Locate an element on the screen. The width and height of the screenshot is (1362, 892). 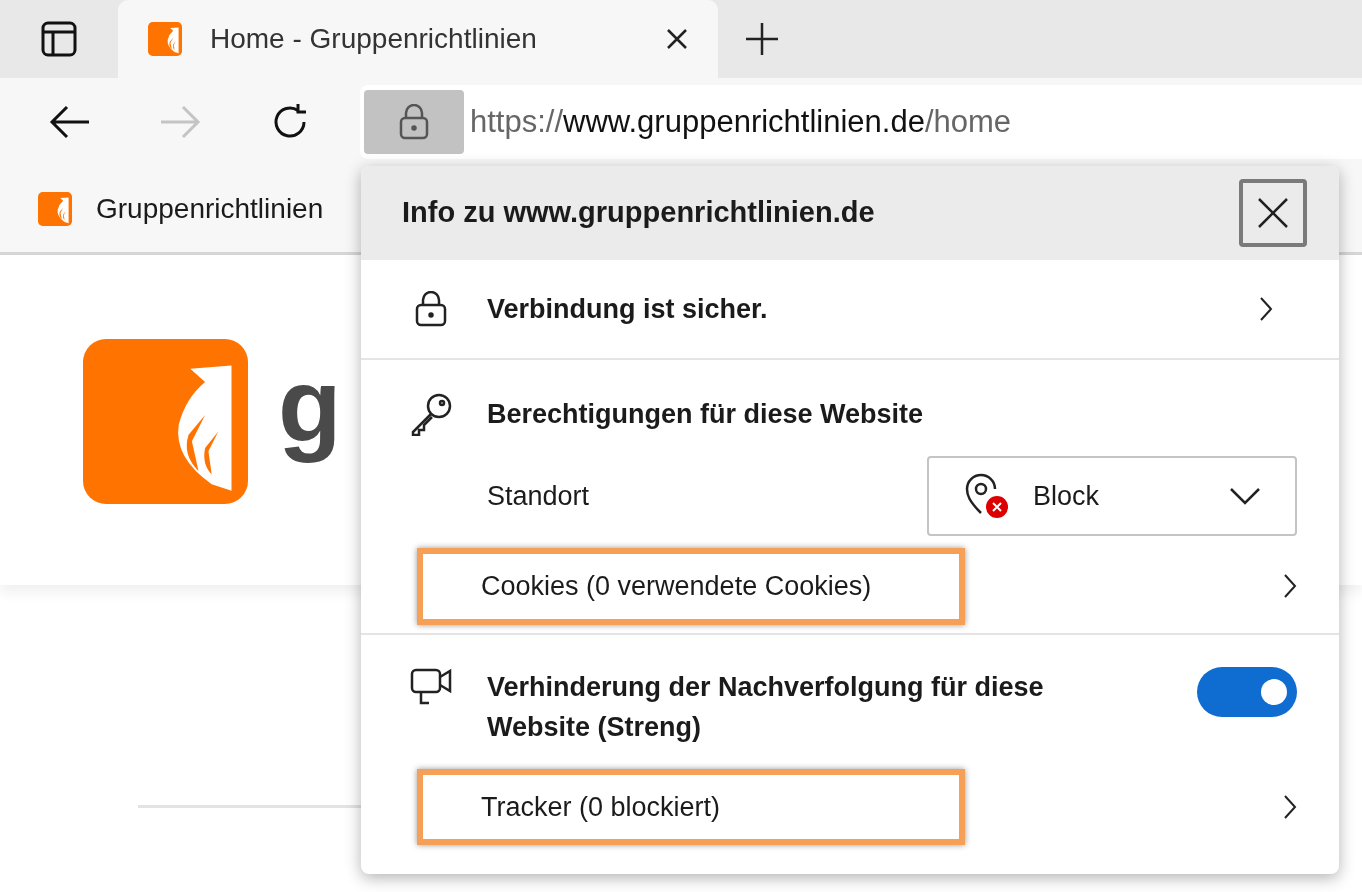
url-text: https://www.gruppenrichtlinien.de/home is located at coordinates (741, 121).